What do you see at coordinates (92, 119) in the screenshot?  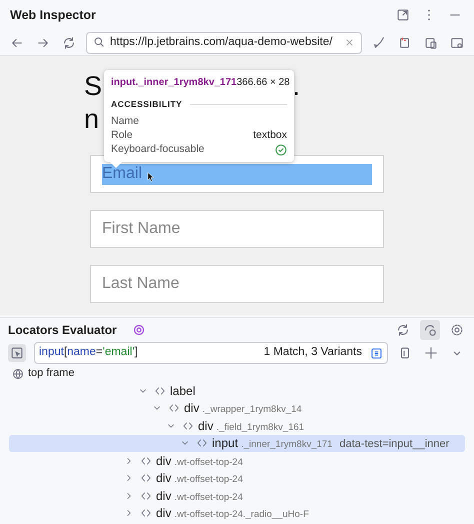 I see `heading-text: n` at bounding box center [92, 119].